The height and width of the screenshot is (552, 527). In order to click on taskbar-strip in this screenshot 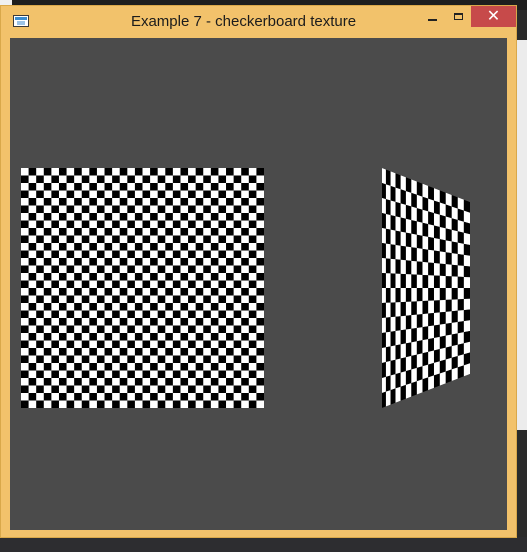, I will do `click(263, 544)`.